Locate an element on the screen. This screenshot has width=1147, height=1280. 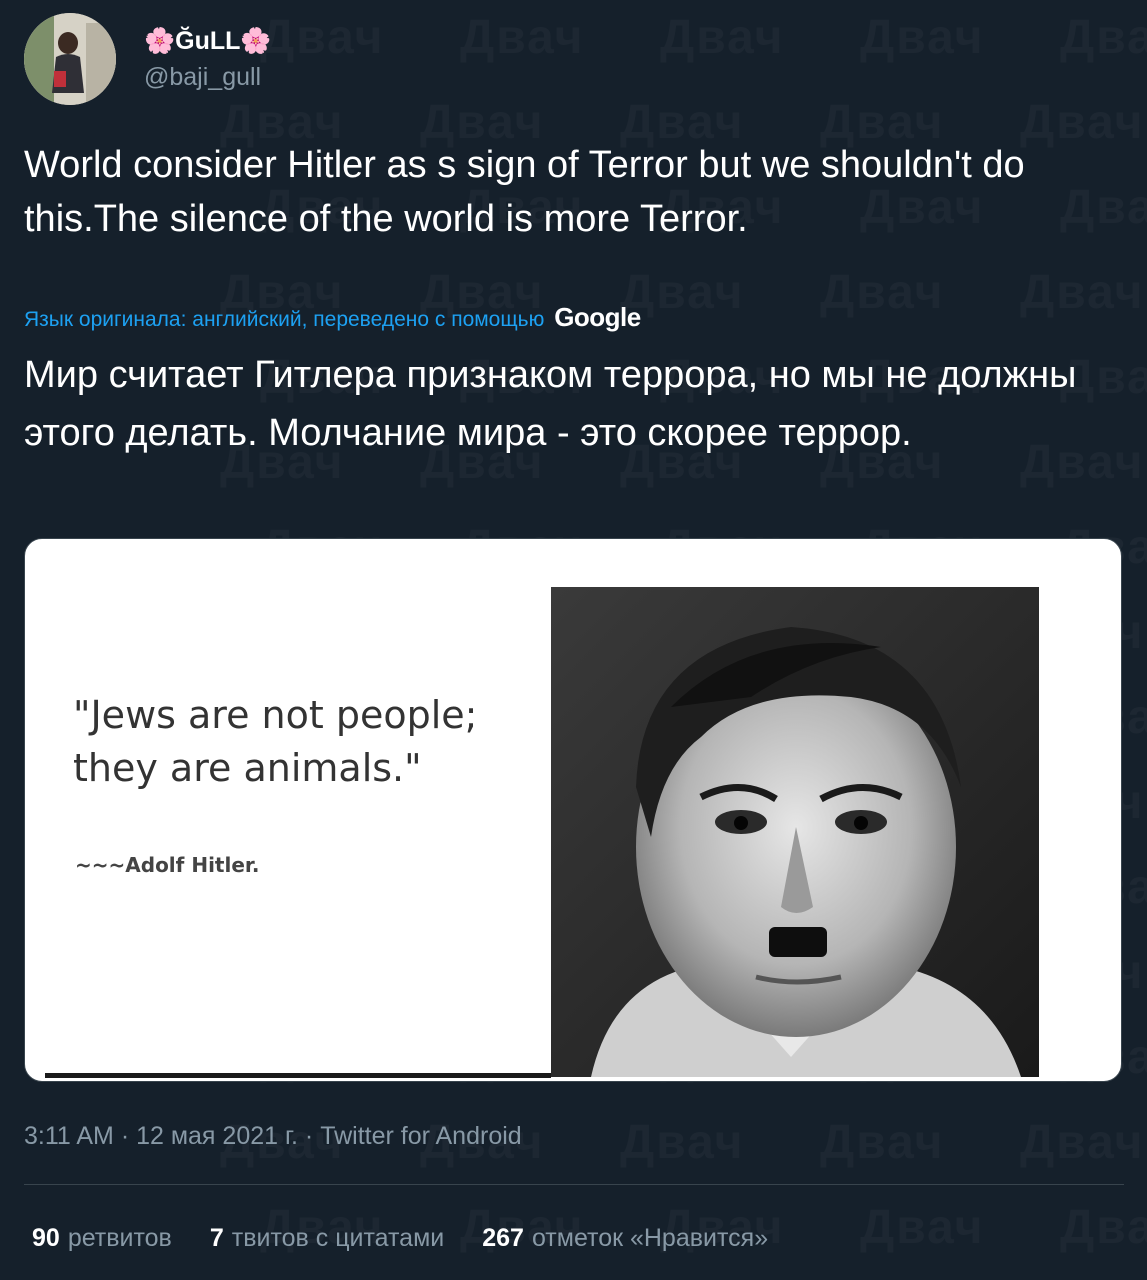
quote-tweets-stat: 7 твитов с цитатами is located at coordinates (327, 1238).